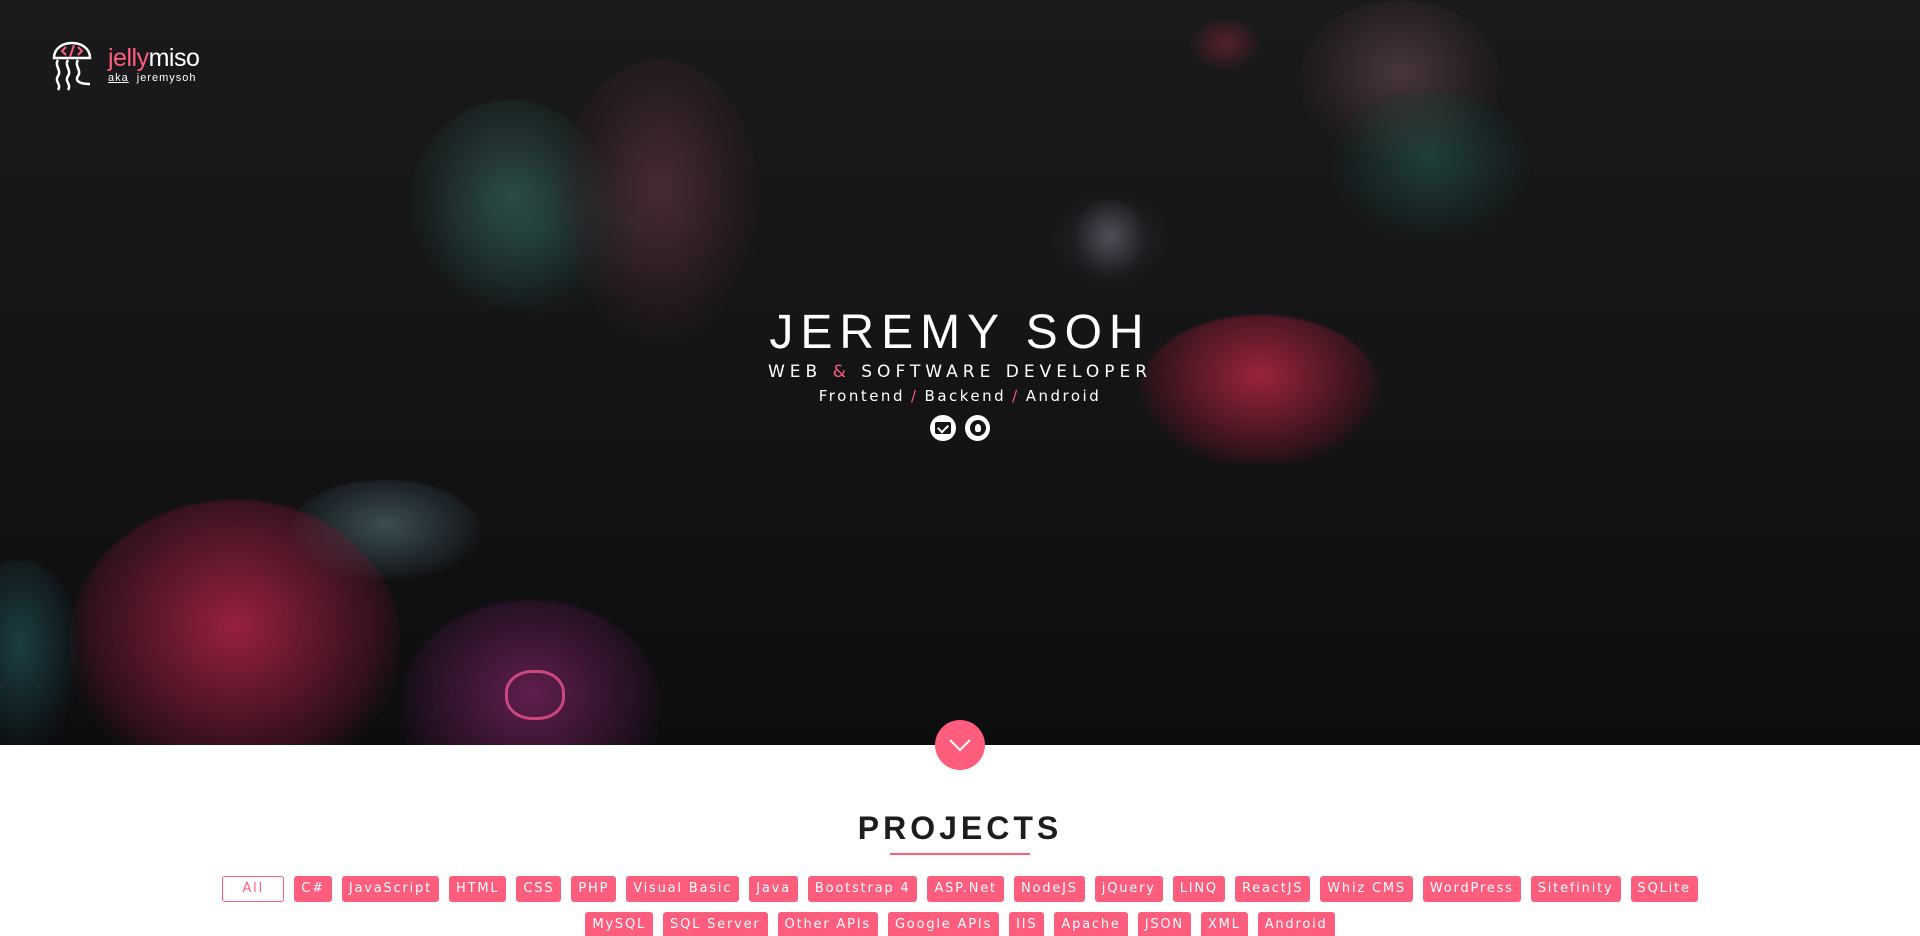 The image size is (1920, 936). Describe the element at coordinates (72, 66) in the screenshot. I see `jellyfish-logo-icon` at that location.